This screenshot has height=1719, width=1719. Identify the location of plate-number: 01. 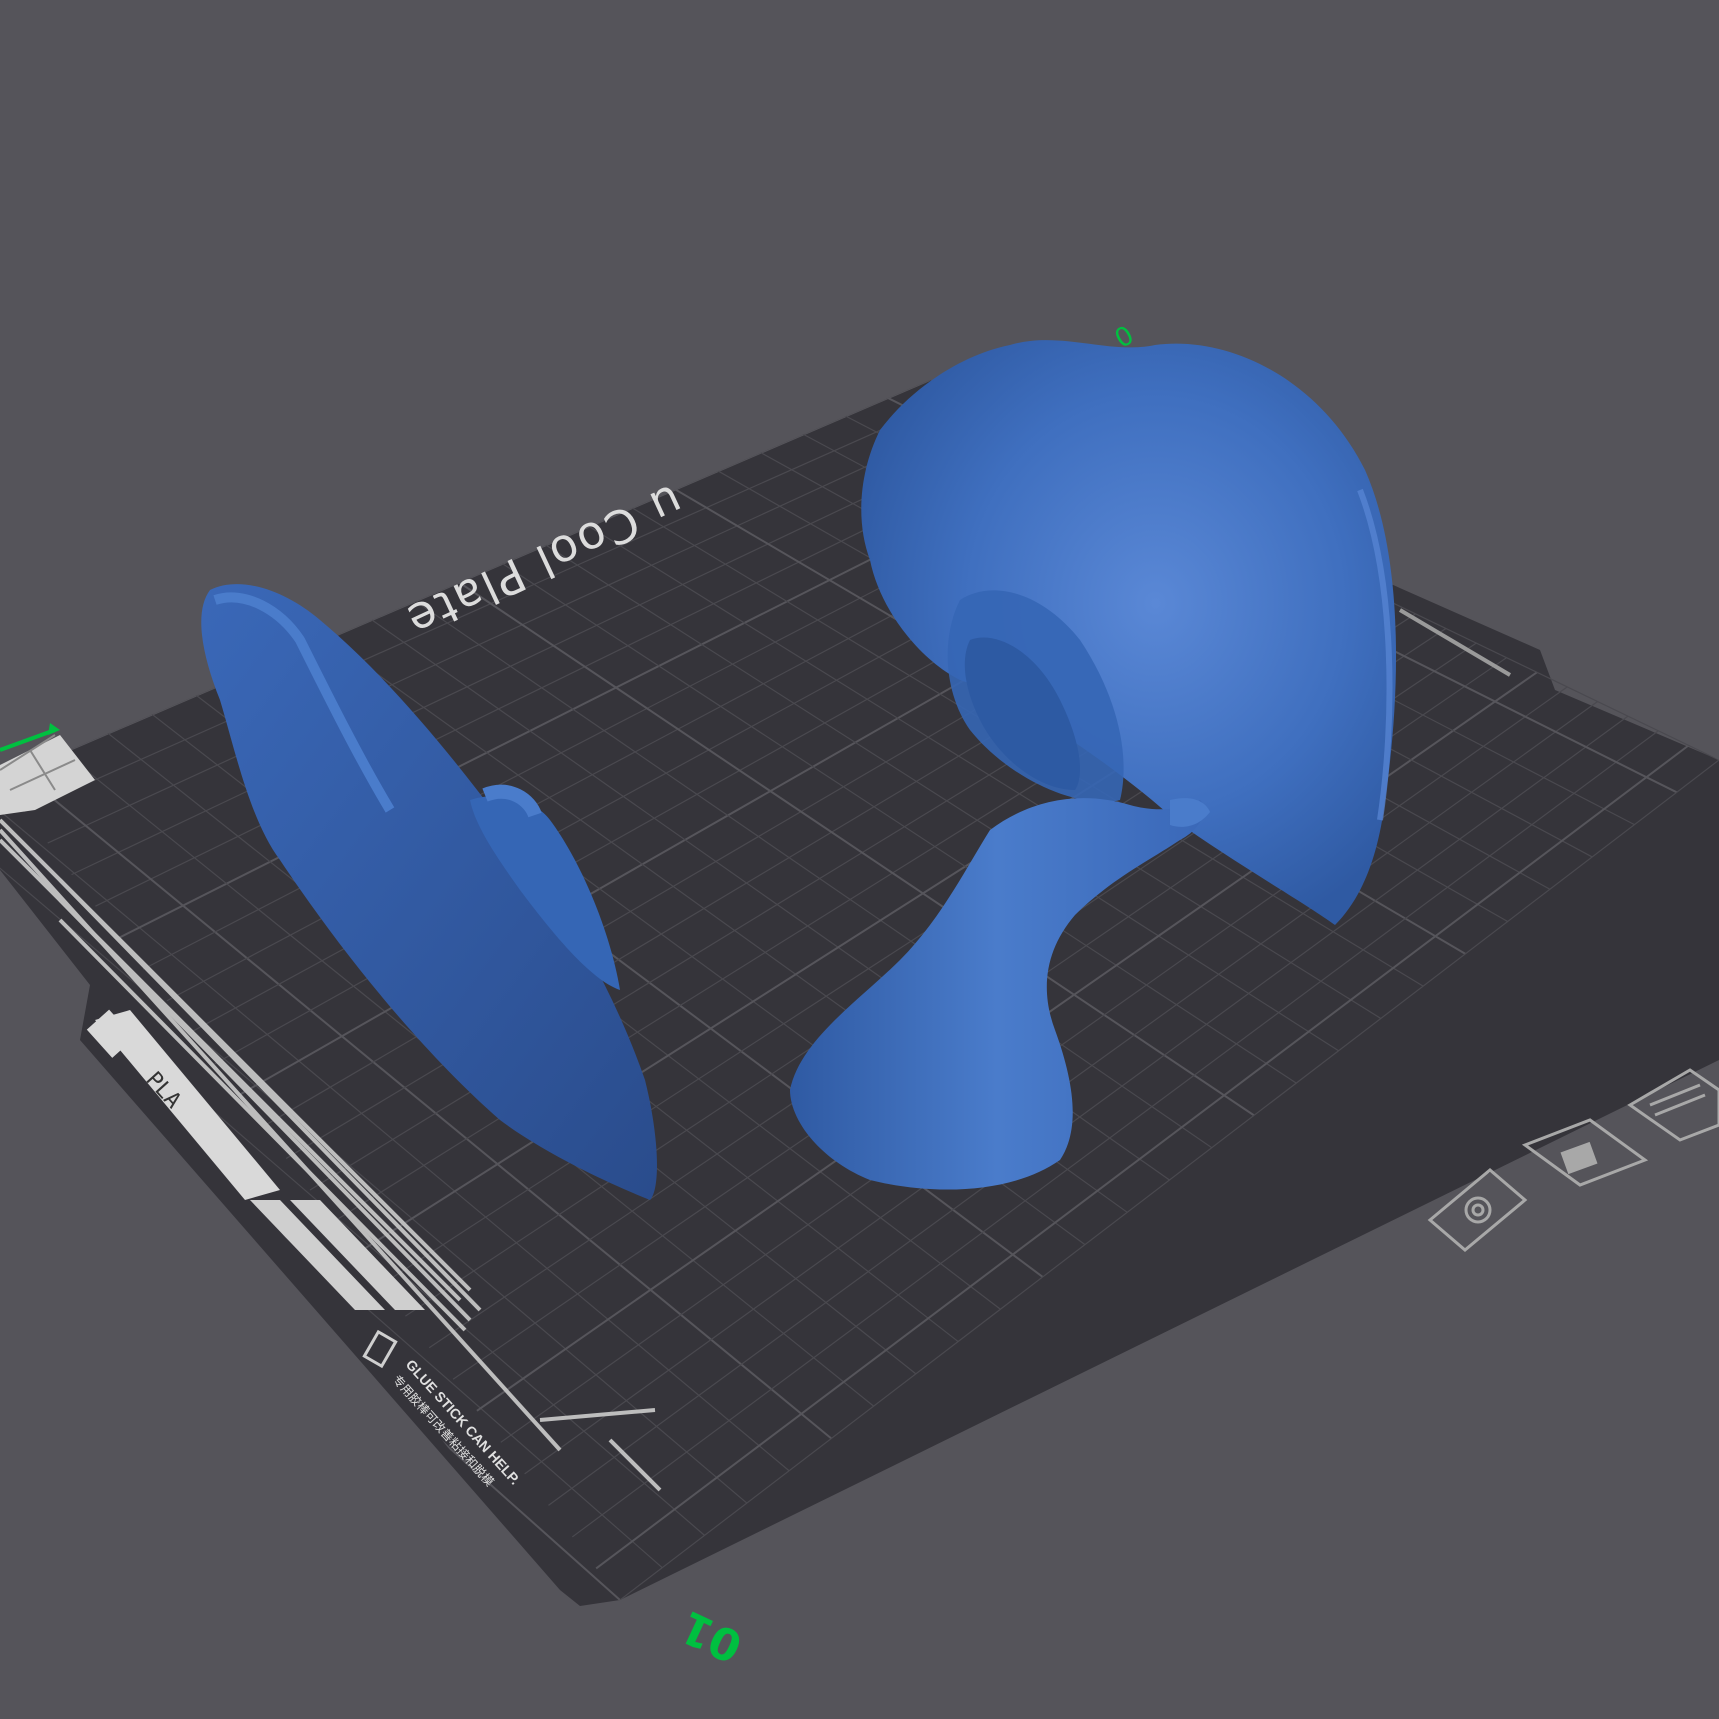
(711, 1636).